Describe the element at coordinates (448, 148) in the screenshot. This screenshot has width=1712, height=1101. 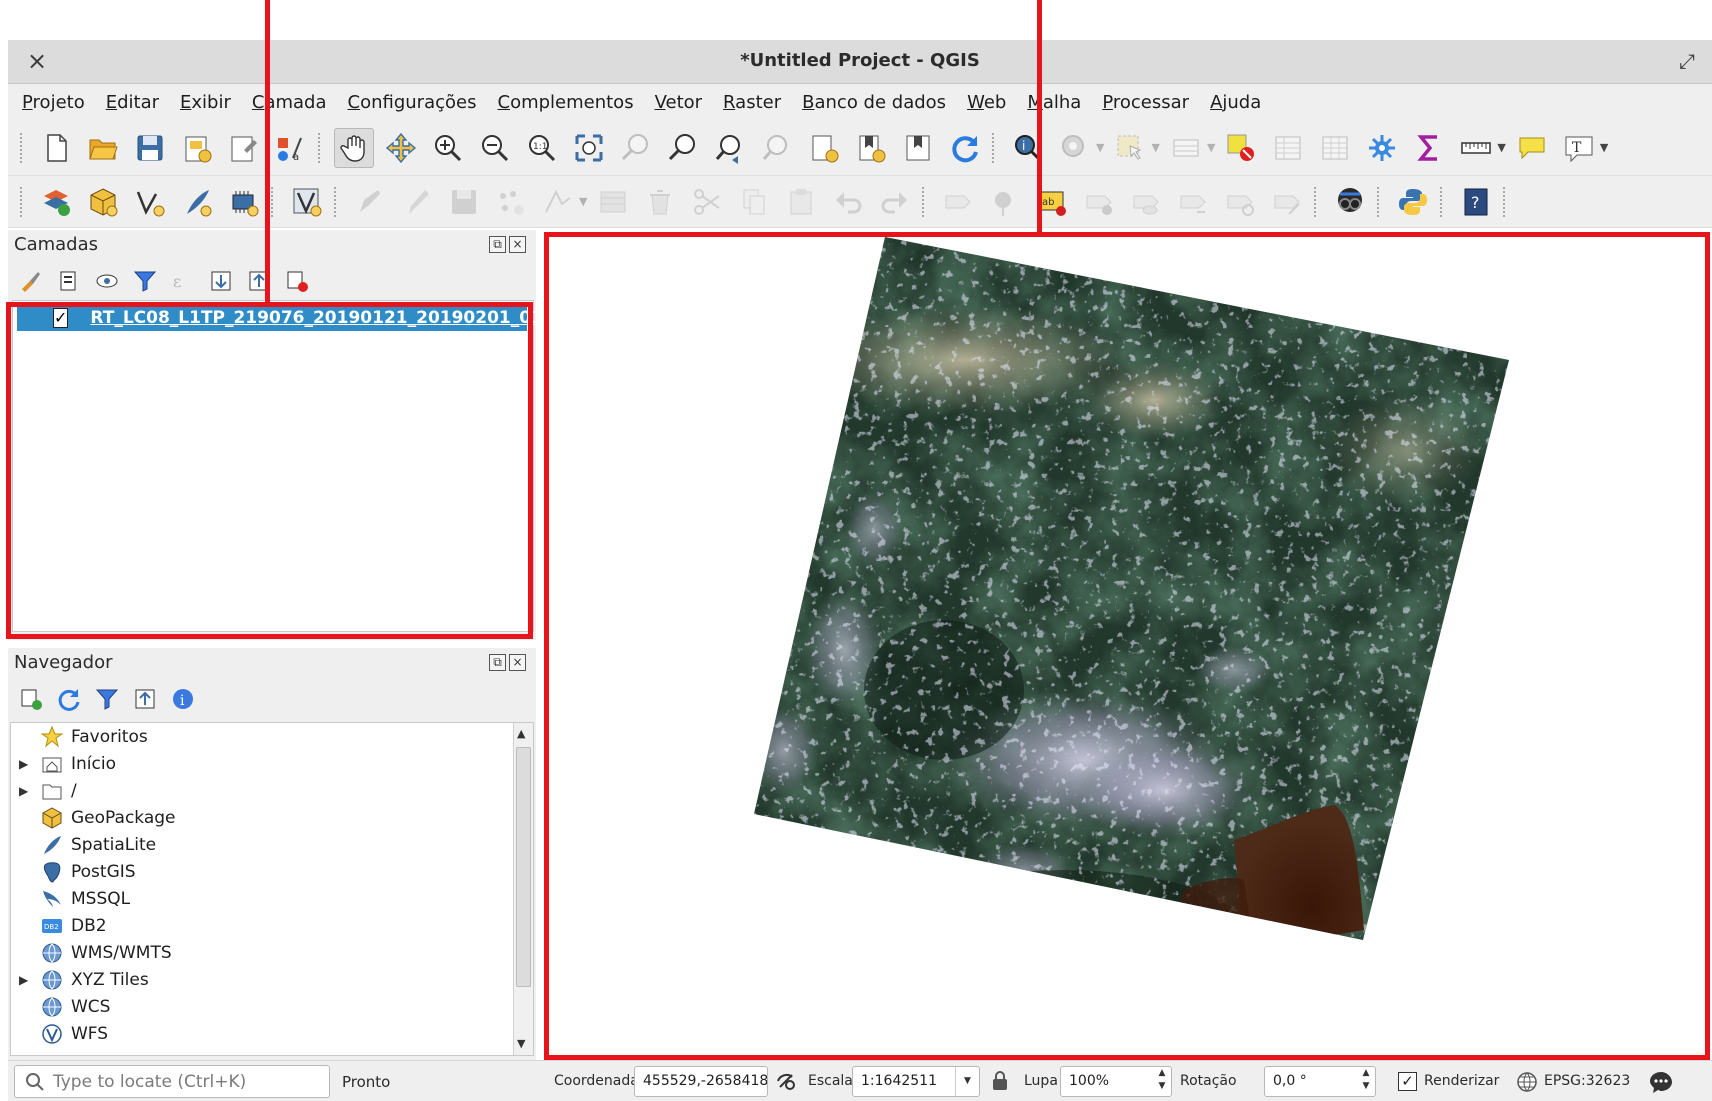
I see `zoom-in-icon` at that location.